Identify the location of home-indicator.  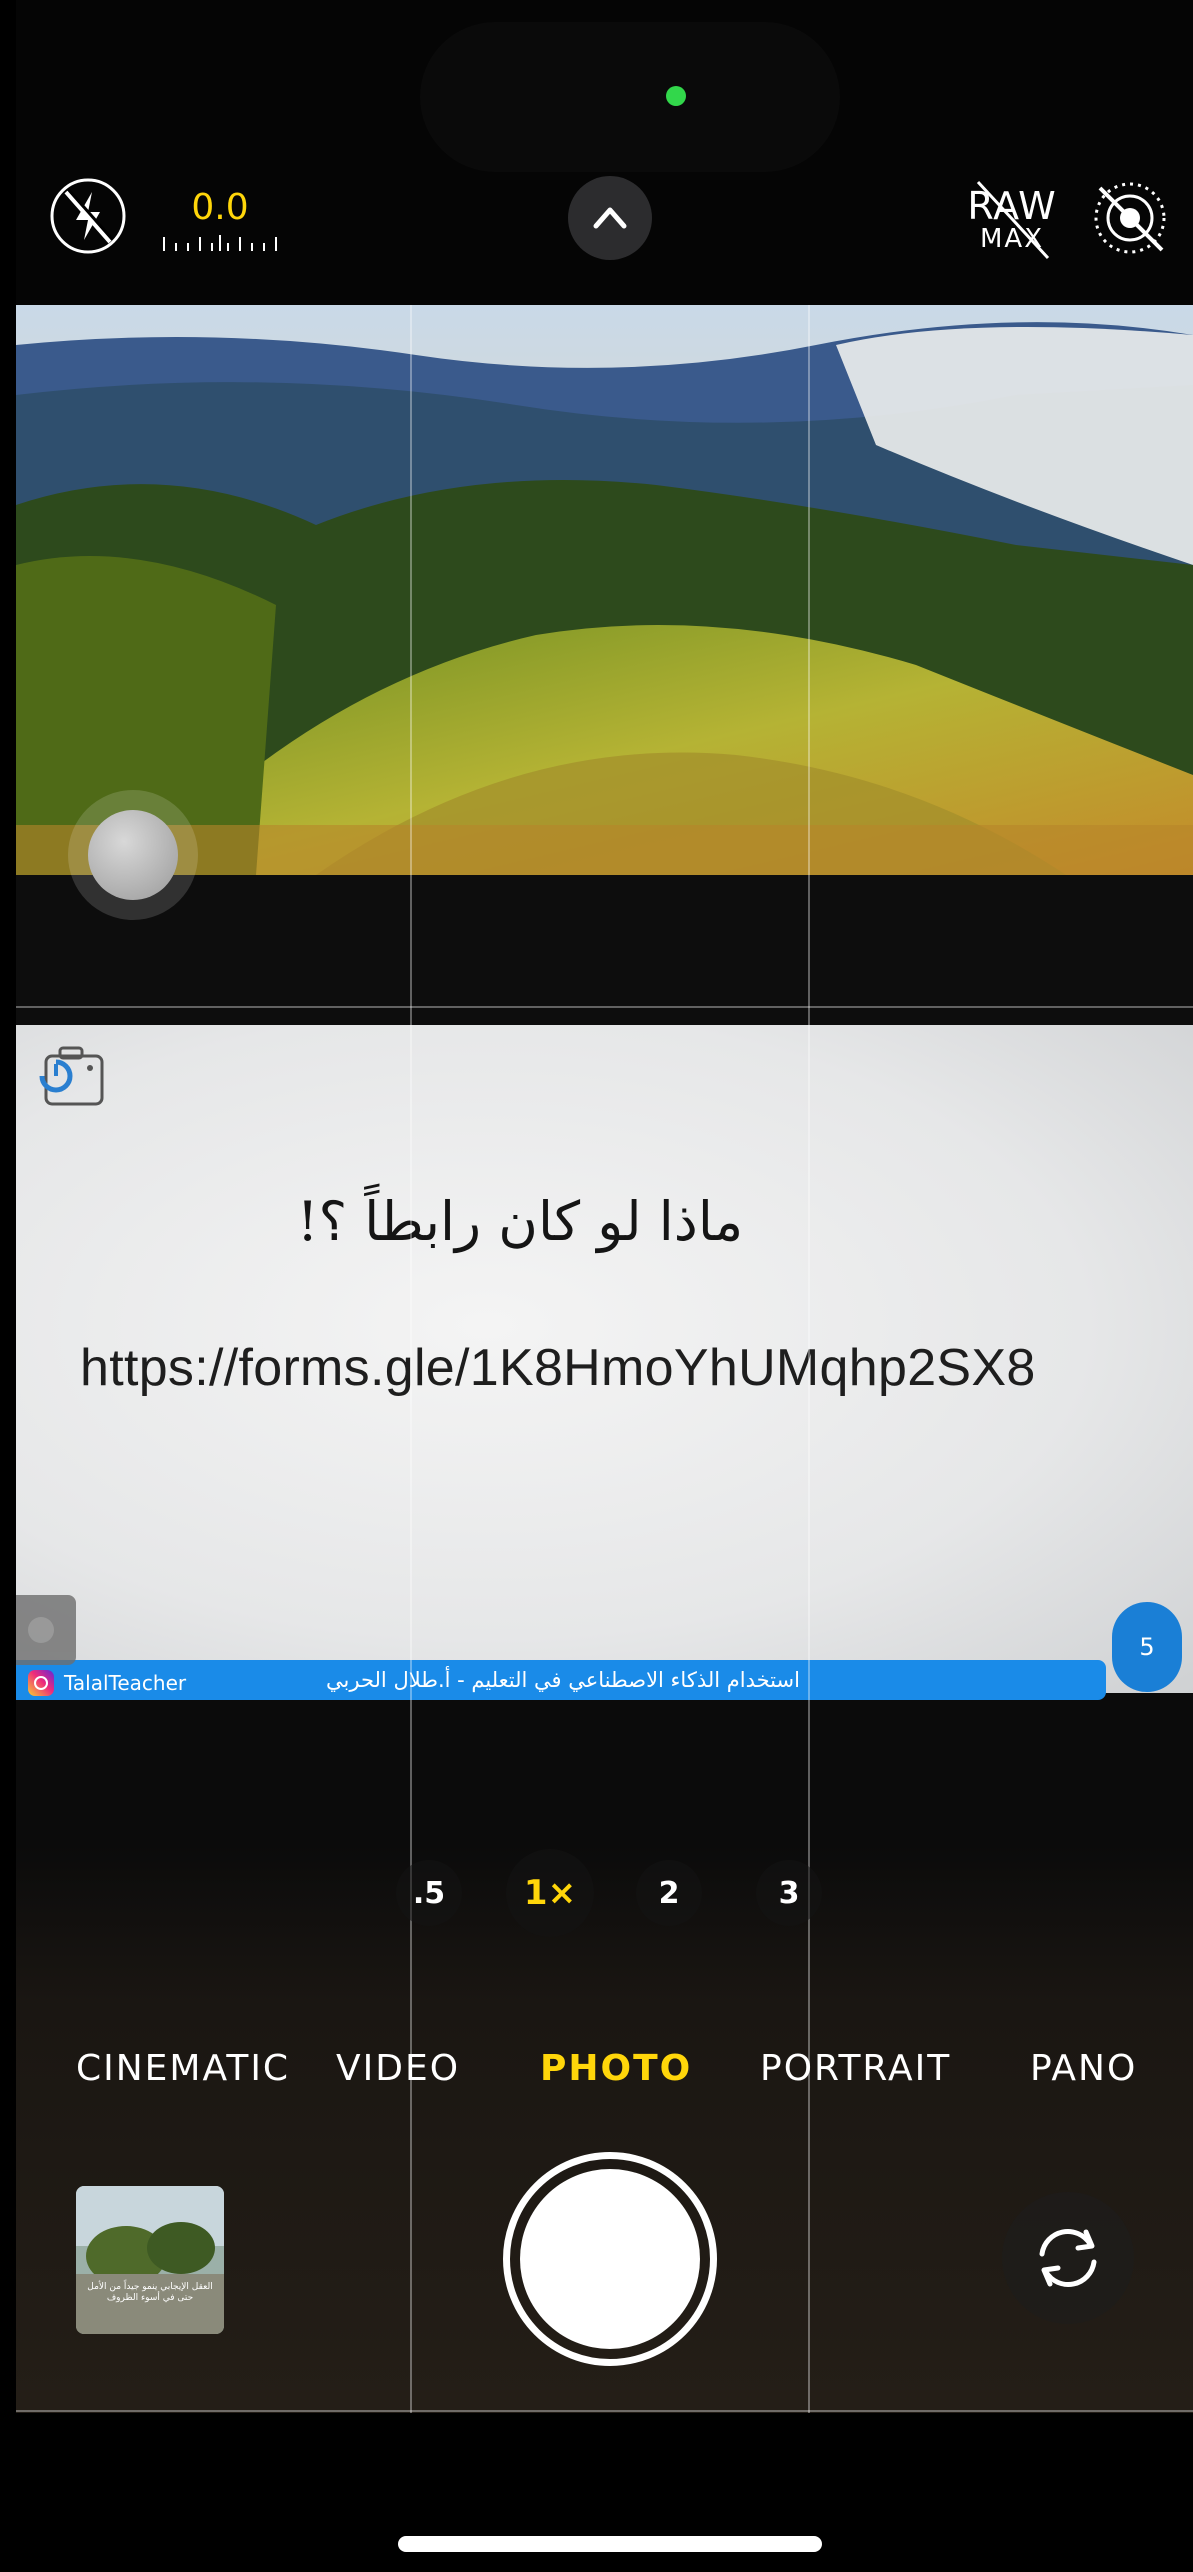
(610, 2544).